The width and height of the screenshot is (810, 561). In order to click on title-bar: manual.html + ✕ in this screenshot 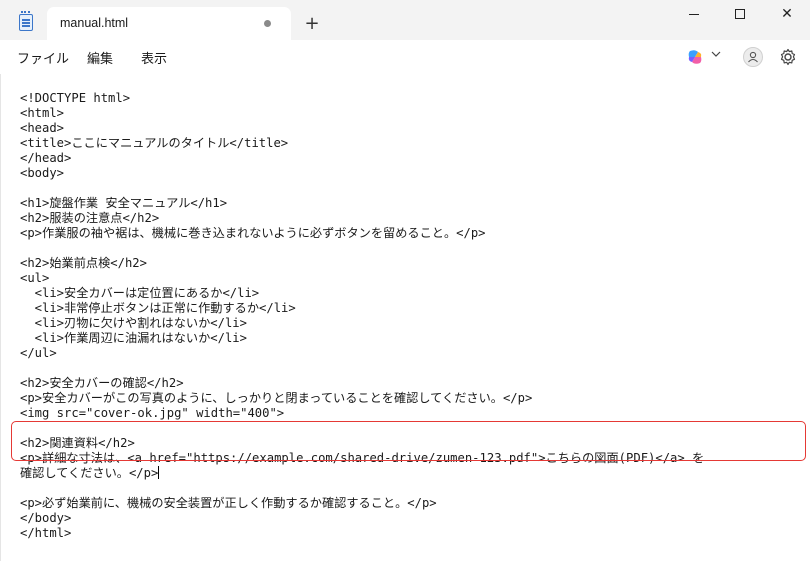, I will do `click(405, 20)`.